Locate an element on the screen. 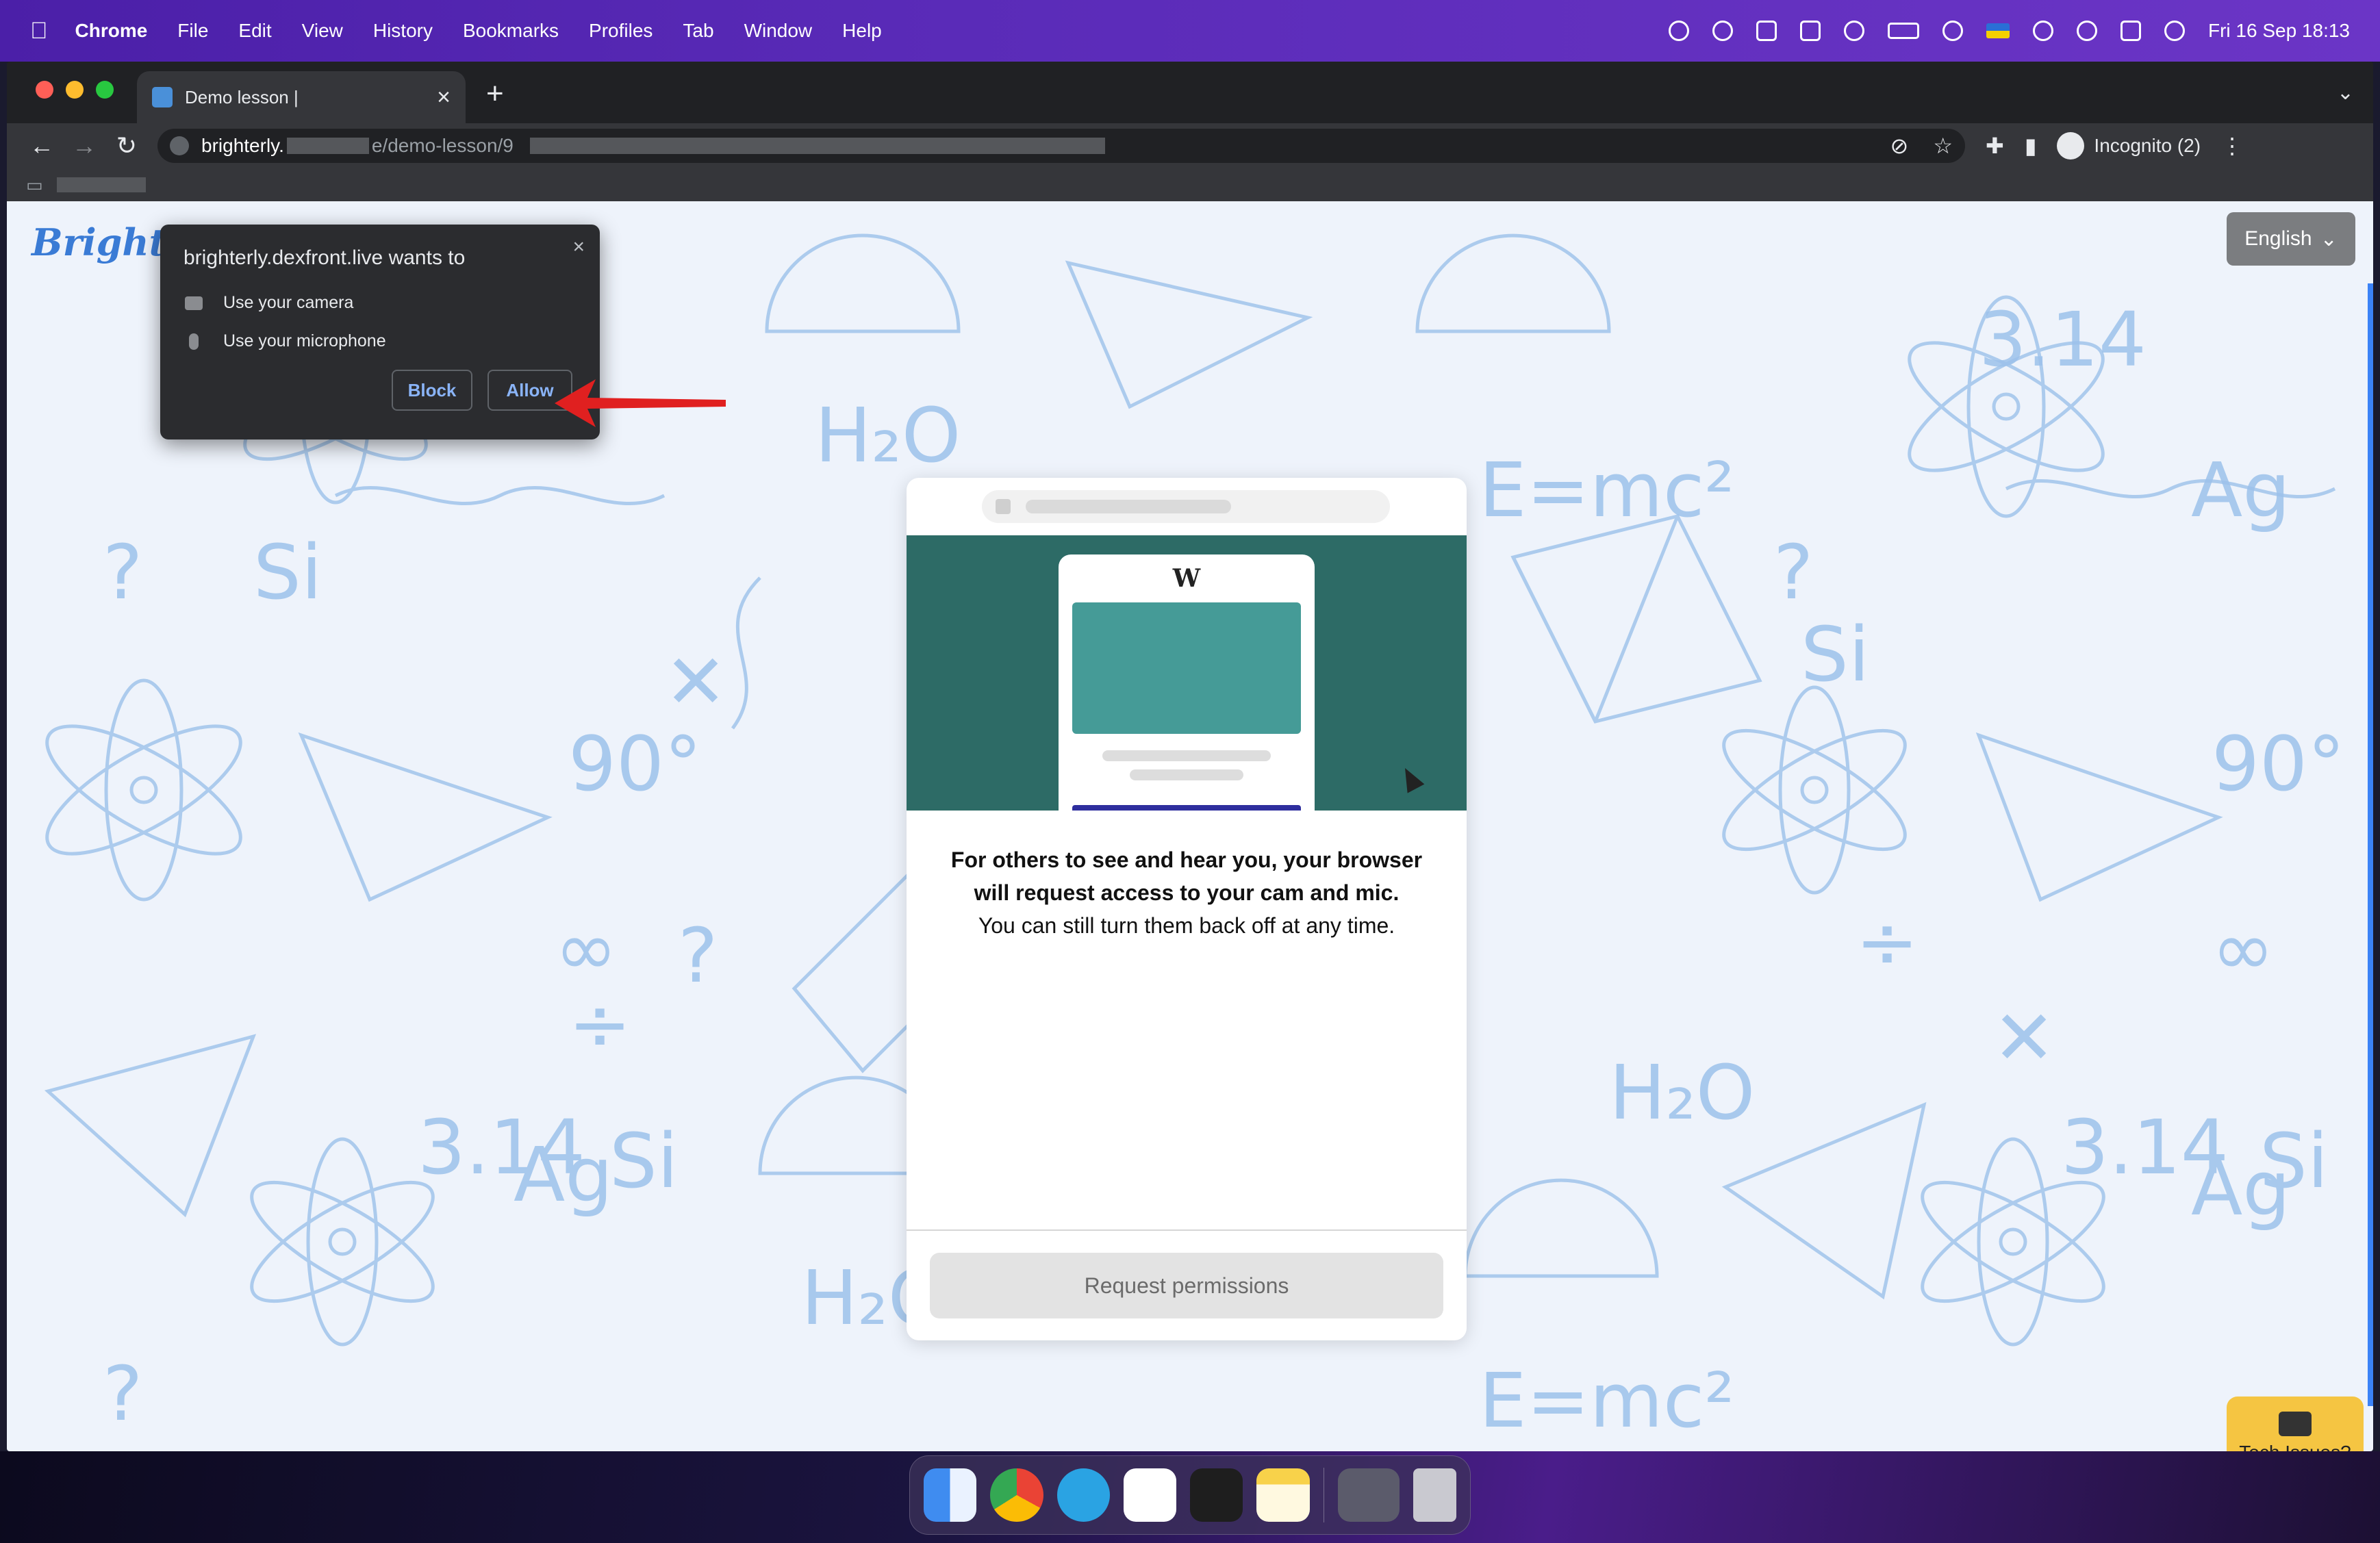  mock-screen is located at coordinates (1186, 668).